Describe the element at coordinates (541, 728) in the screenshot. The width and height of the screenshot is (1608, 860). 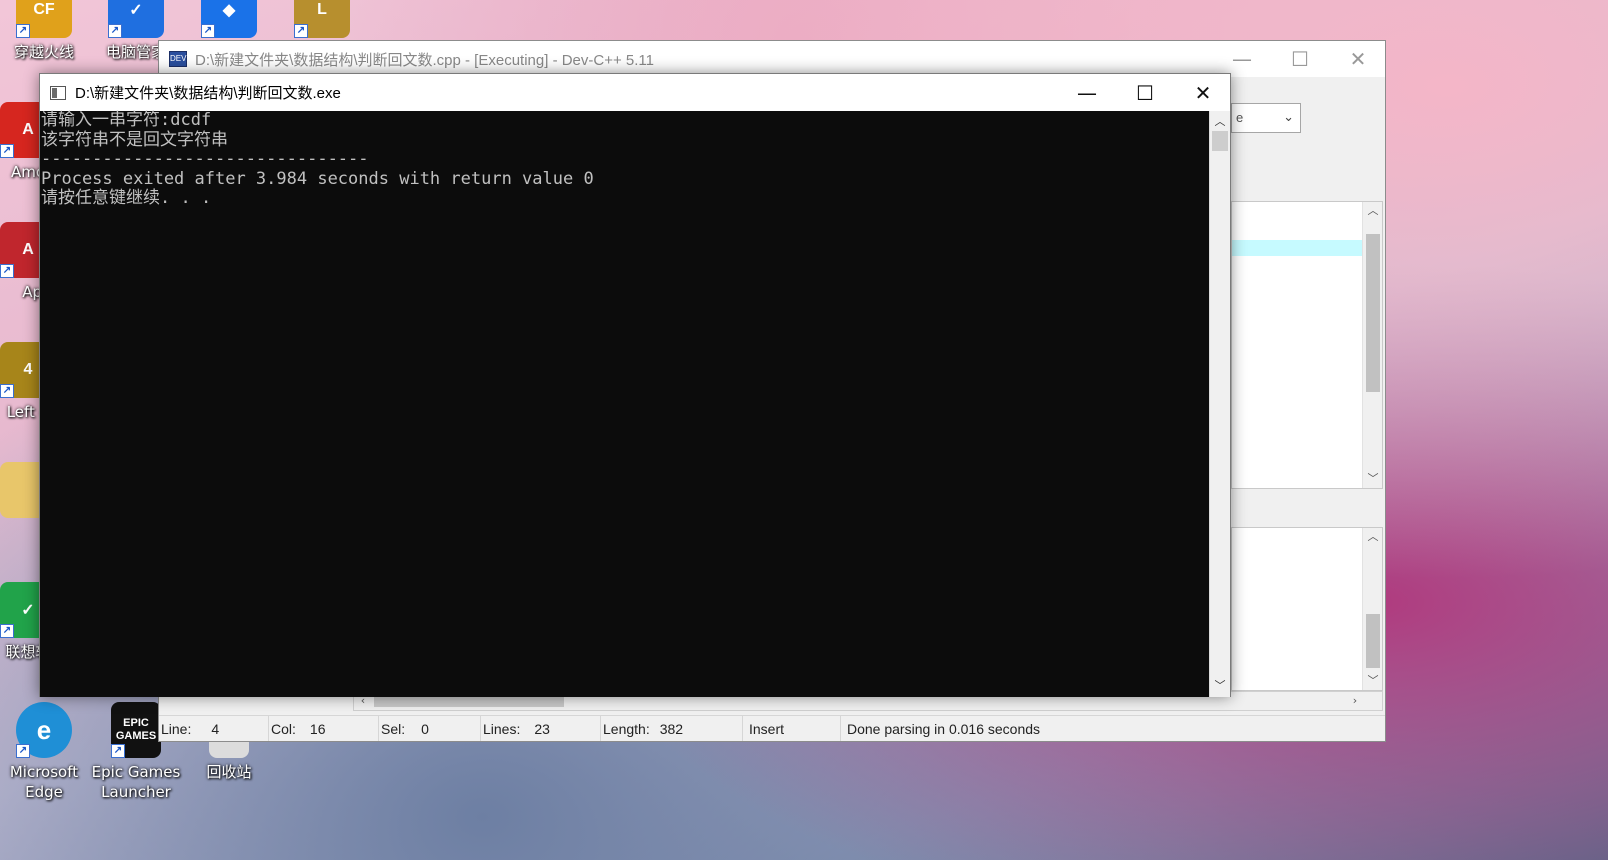
I see `status-lines: Lines: 23` at that location.